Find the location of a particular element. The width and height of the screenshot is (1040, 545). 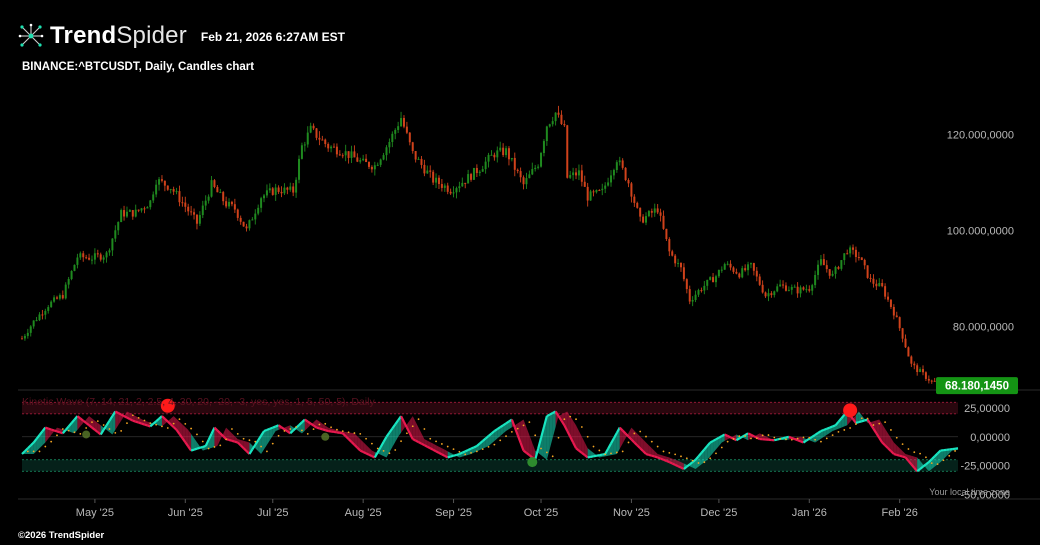

time-tick-label: Oct '25 is located at coordinates (541, 513).